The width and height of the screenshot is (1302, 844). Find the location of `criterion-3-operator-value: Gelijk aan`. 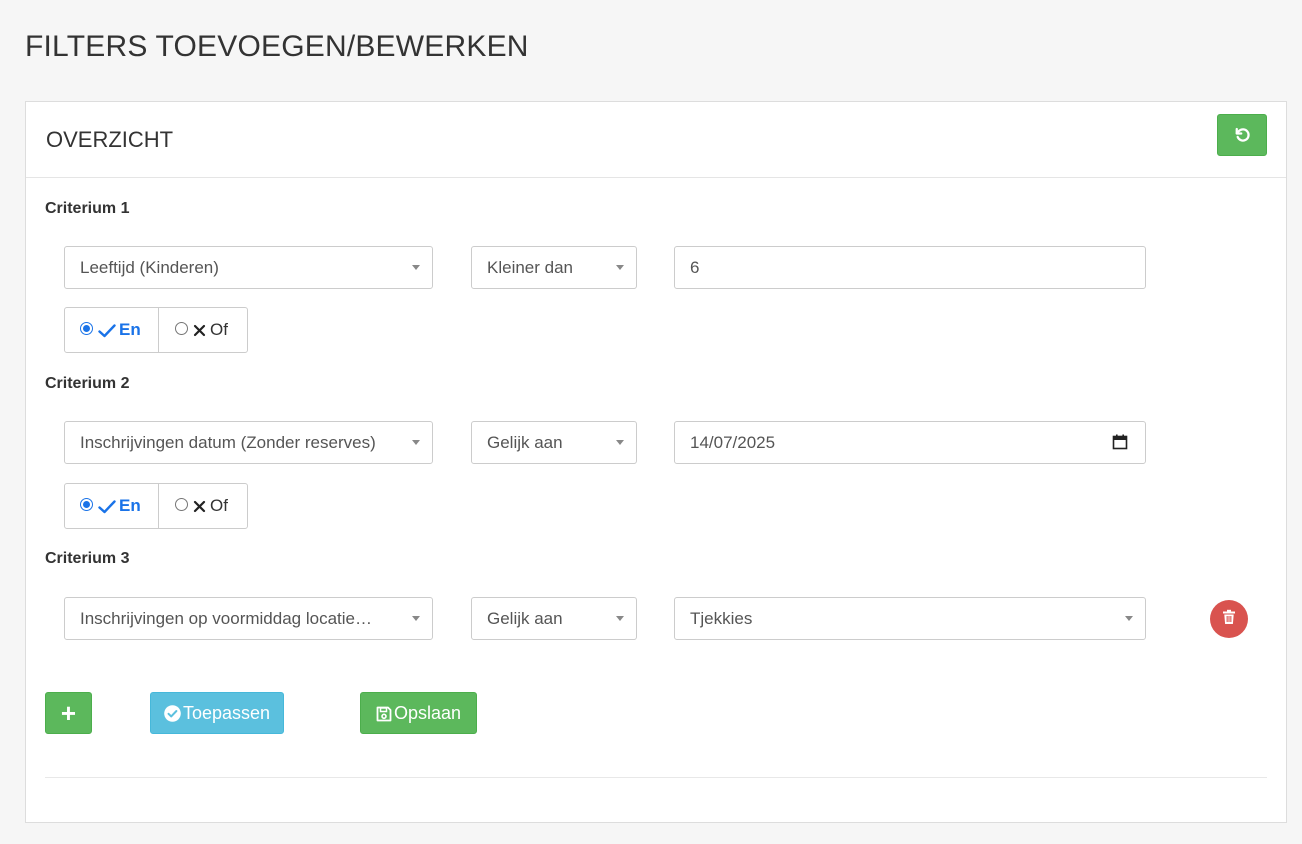

criterion-3-operator-value: Gelijk aan is located at coordinates (525, 618).